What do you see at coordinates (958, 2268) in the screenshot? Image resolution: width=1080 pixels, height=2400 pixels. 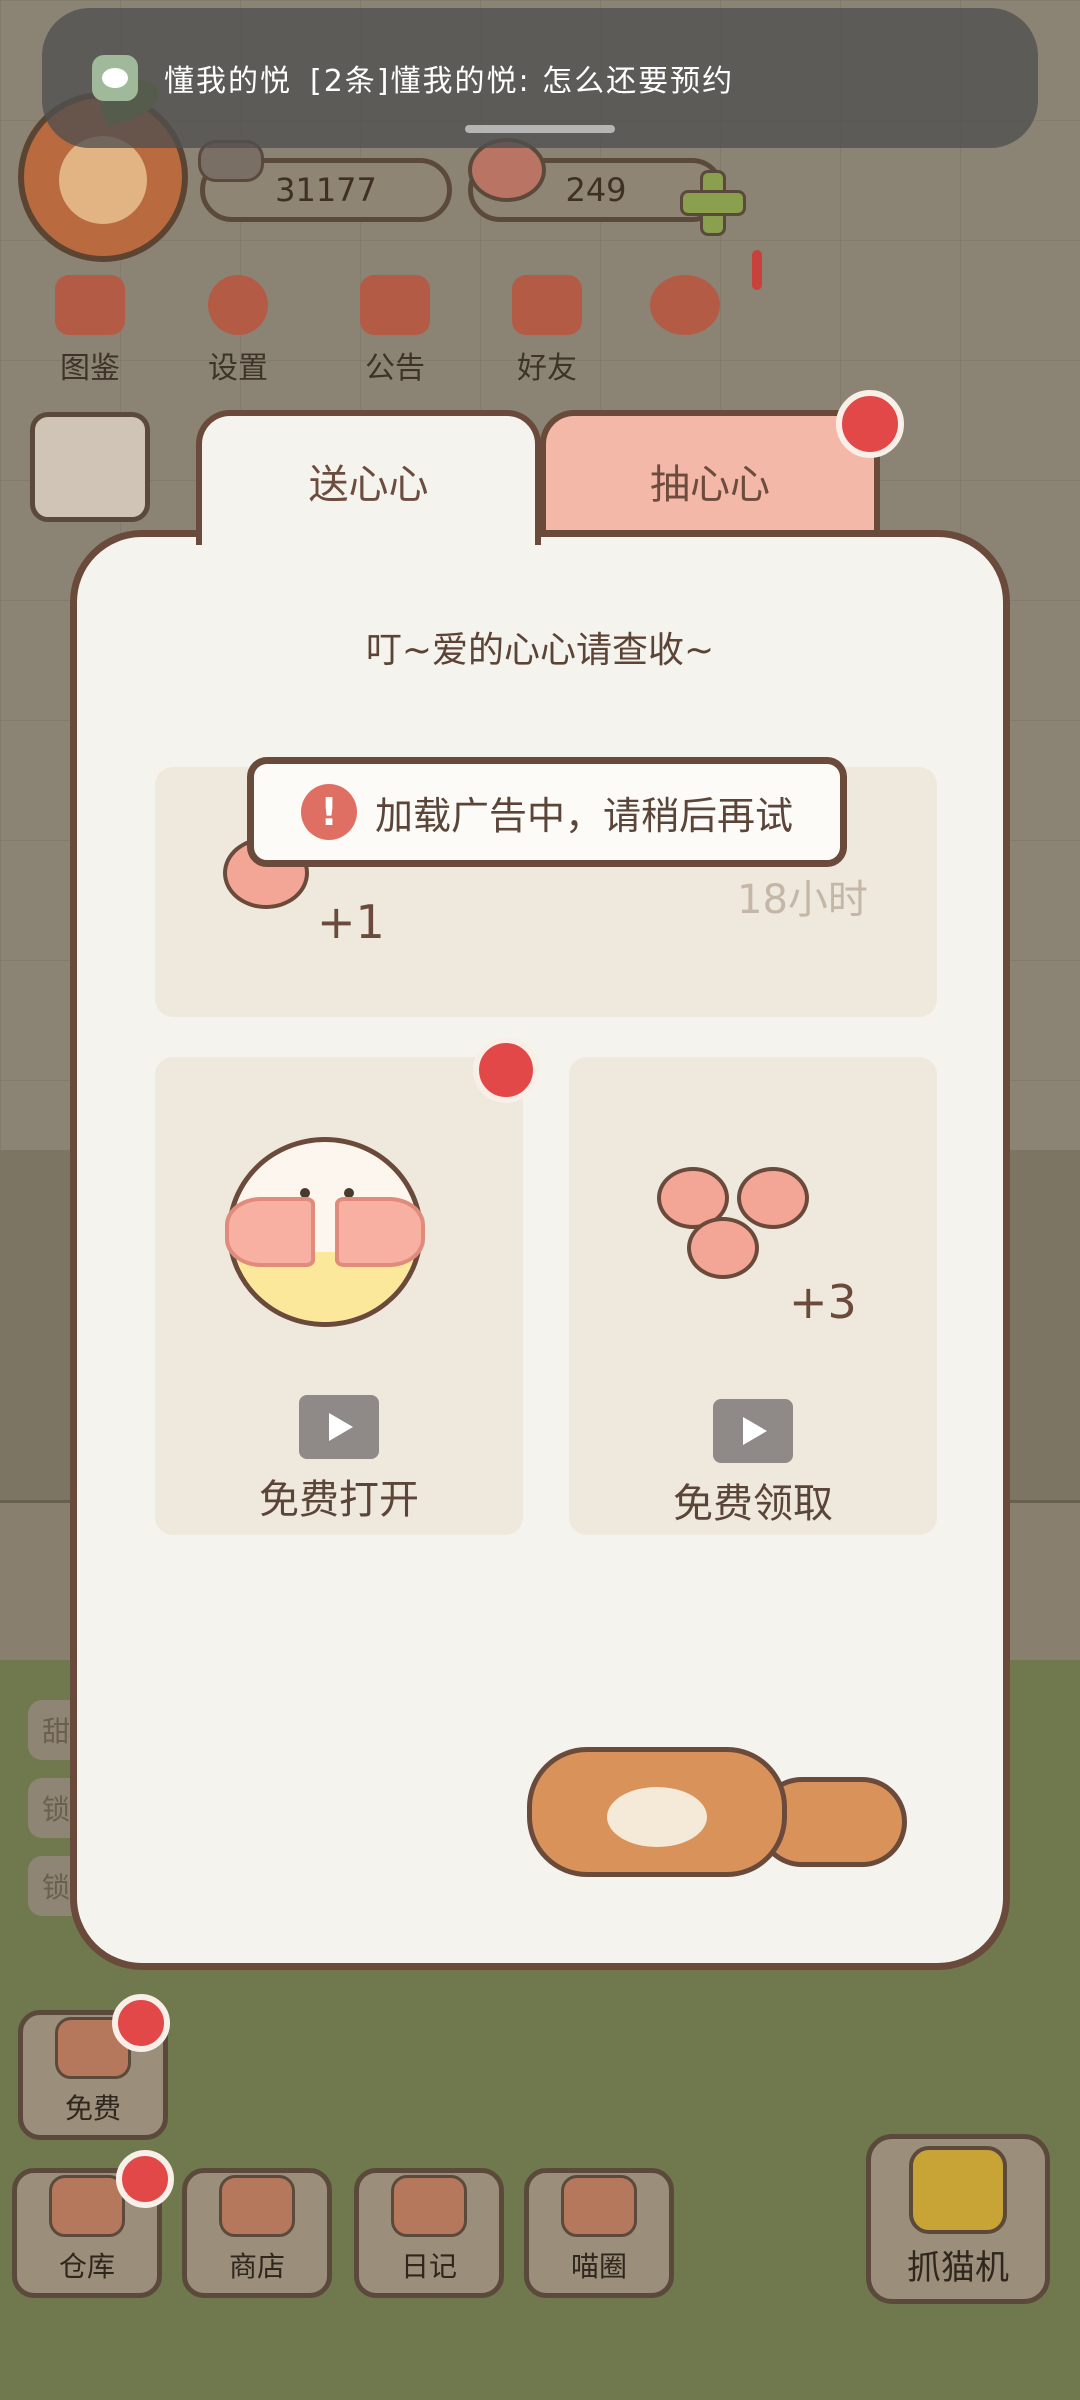 I see `button-label: 抓猫机` at bounding box center [958, 2268].